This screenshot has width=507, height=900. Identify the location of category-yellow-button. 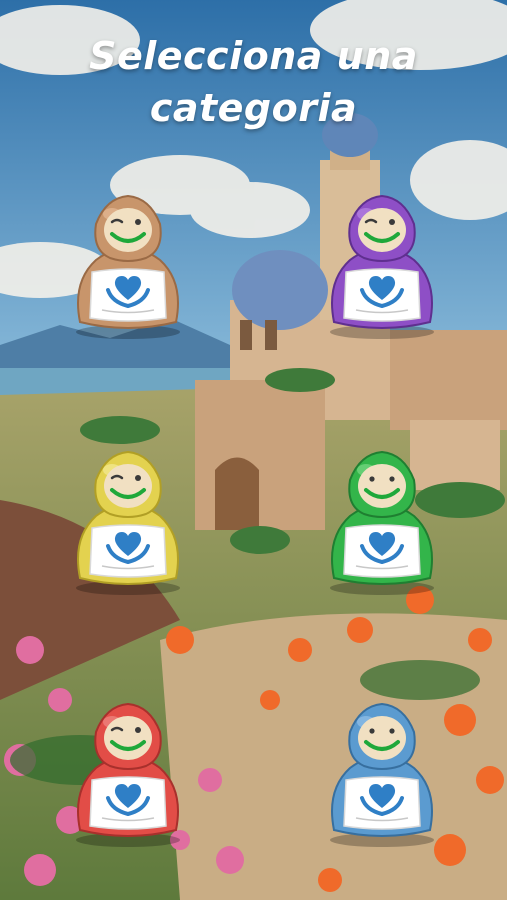
(128, 522).